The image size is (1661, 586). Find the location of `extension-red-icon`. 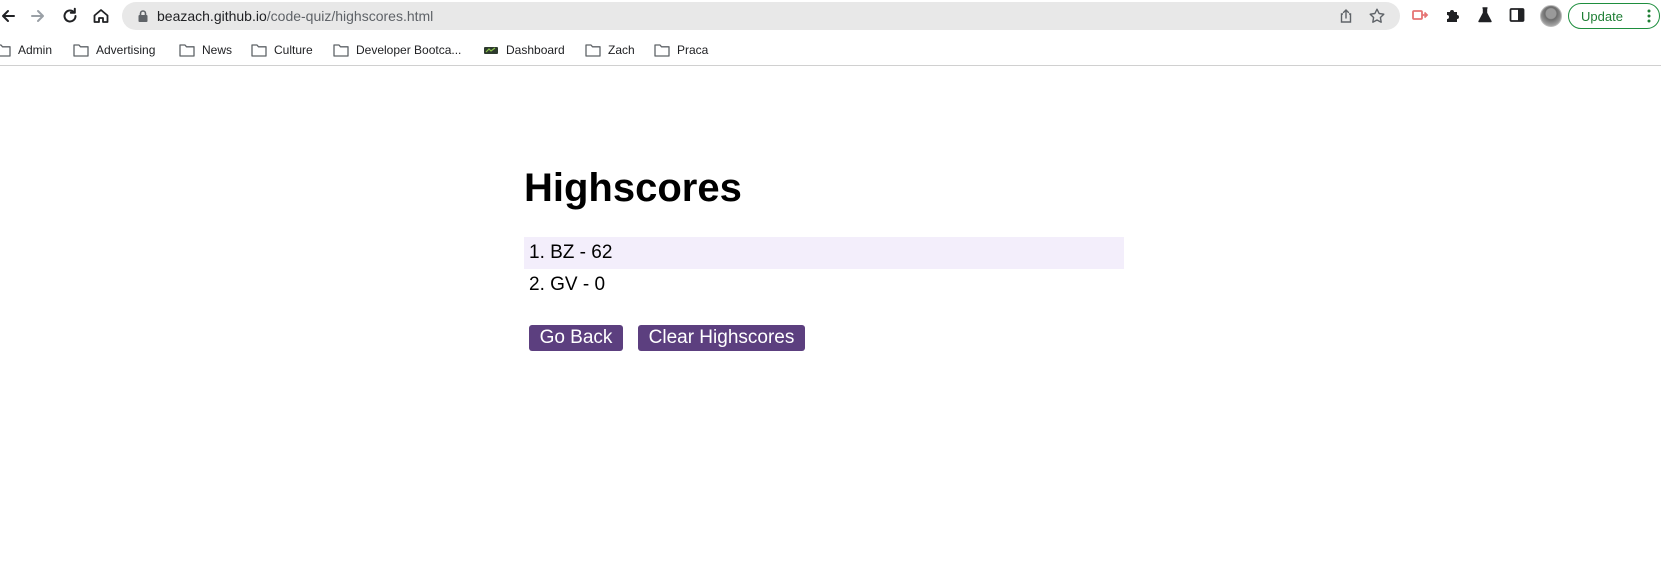

extension-red-icon is located at coordinates (1420, 15).